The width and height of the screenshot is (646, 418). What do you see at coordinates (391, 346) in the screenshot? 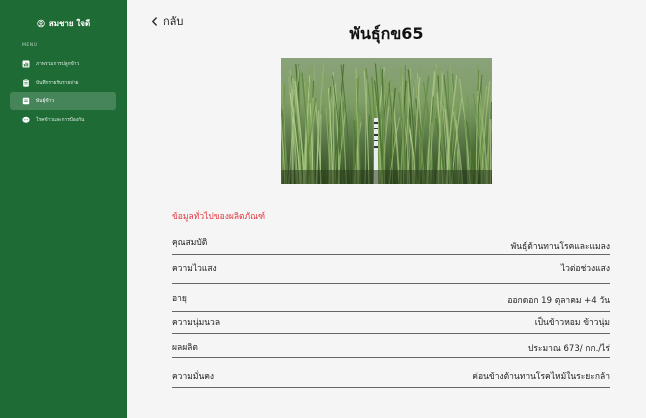
I see `info-row-yield: ผลผลิต ประมาณ 673/ กก./ไร่` at bounding box center [391, 346].